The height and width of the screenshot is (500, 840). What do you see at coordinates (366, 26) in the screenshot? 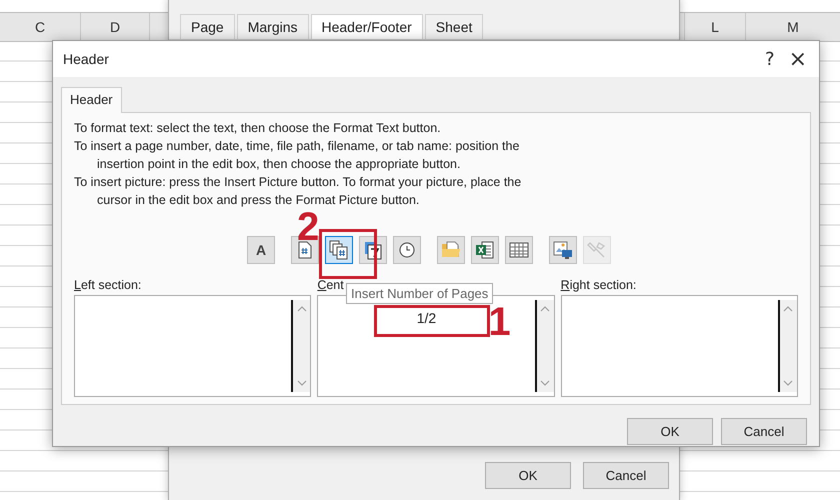
I see `tab: Header/Footer` at bounding box center [366, 26].